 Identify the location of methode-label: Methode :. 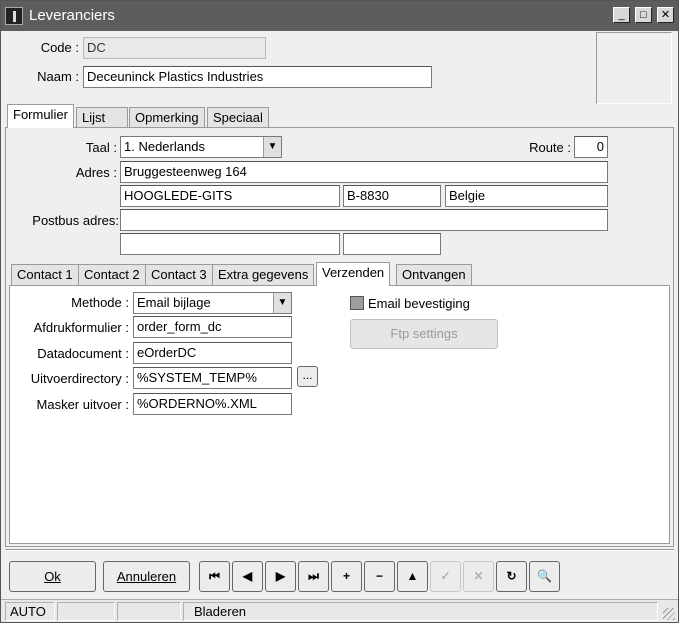
(100, 302).